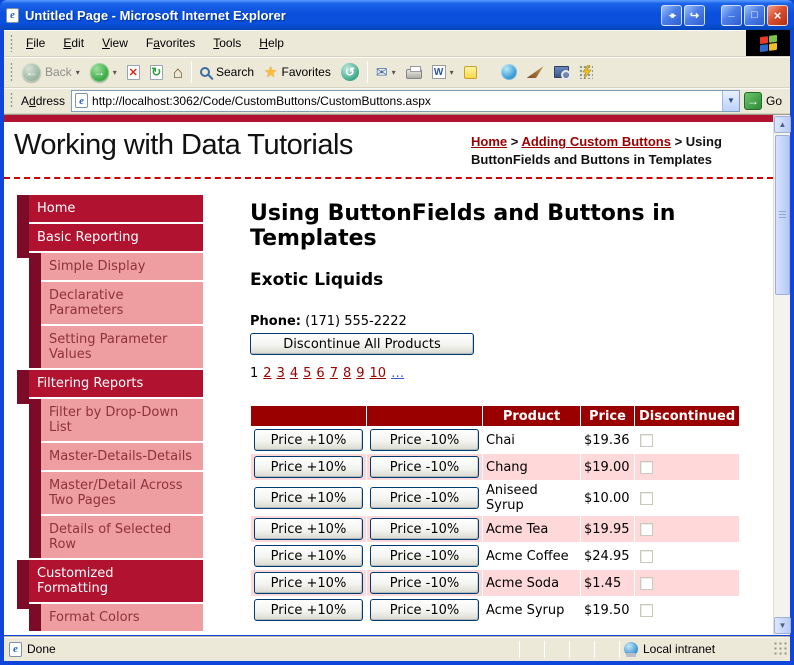 The image size is (794, 665). I want to click on address-dropdown-button: ▼, so click(730, 100).